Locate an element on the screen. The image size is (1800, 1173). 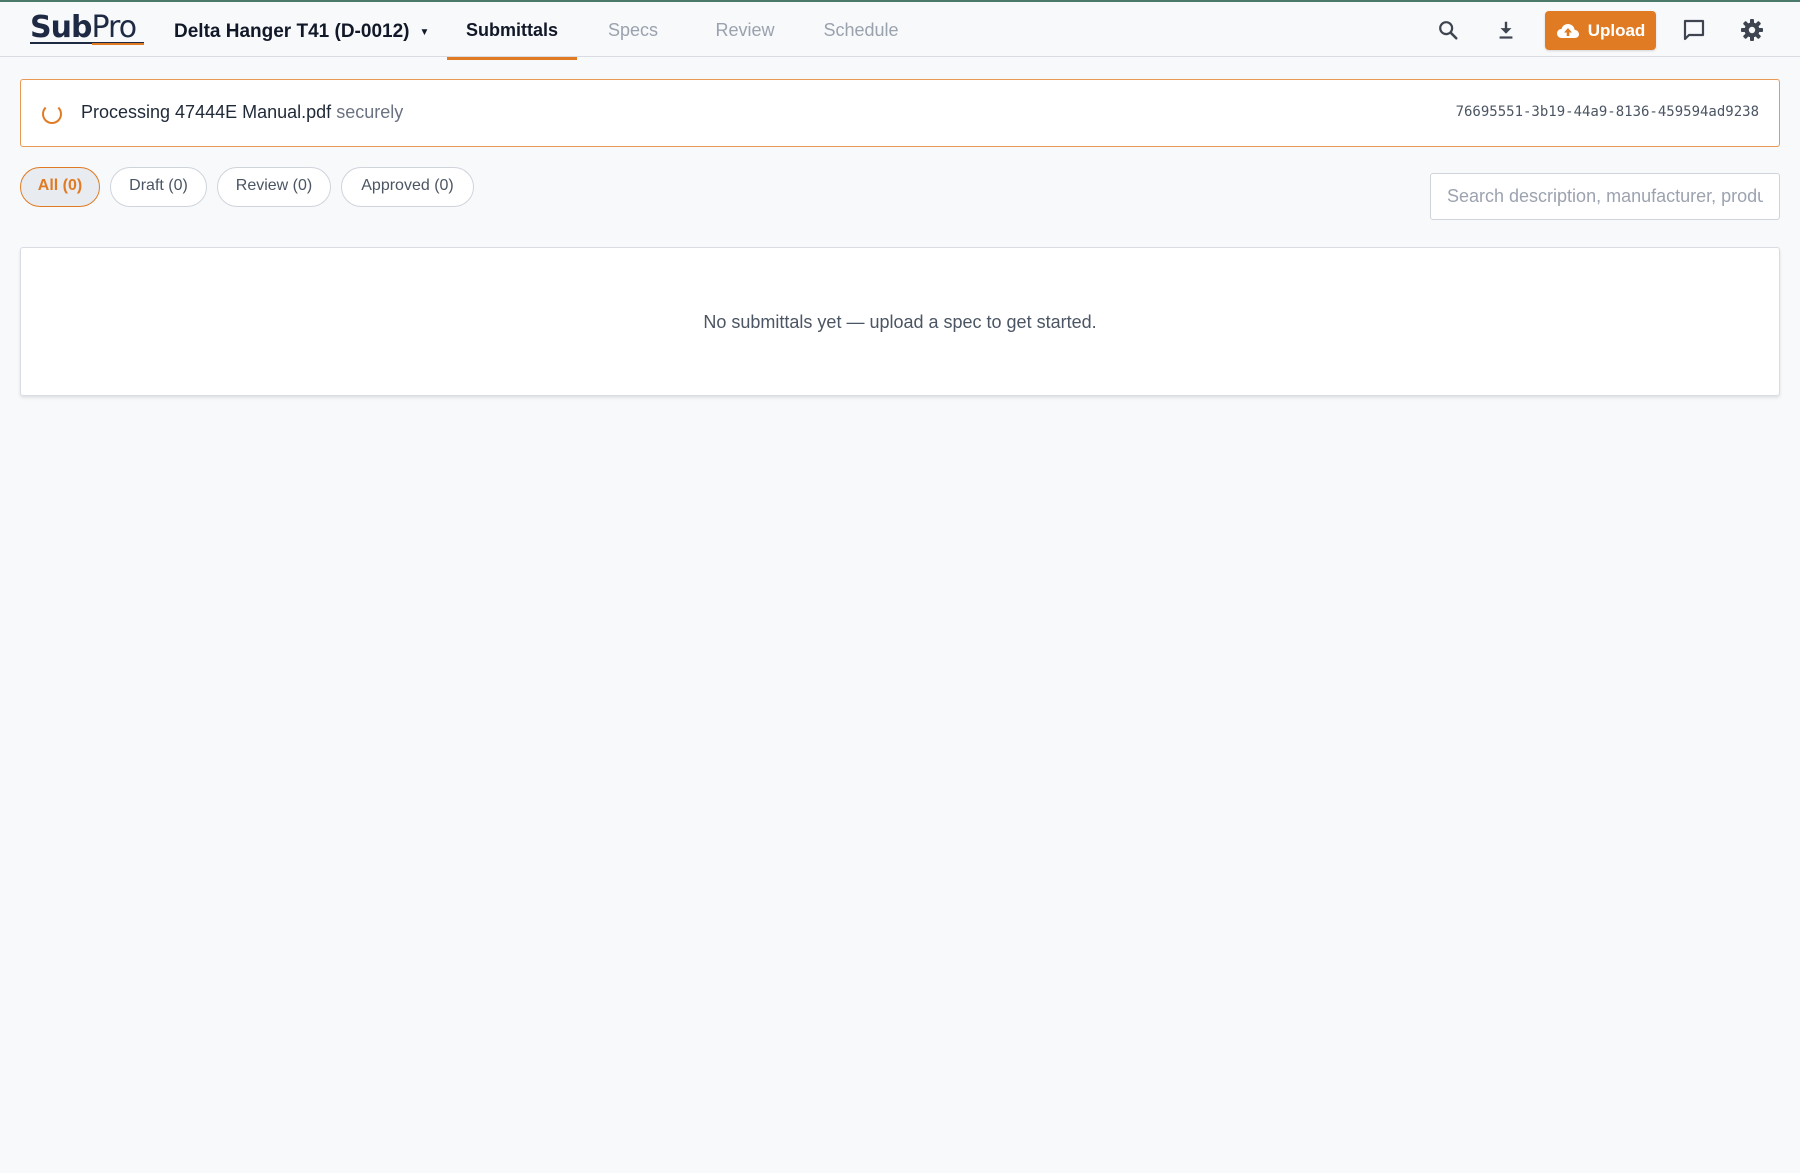
spinner-icon is located at coordinates (52, 114).